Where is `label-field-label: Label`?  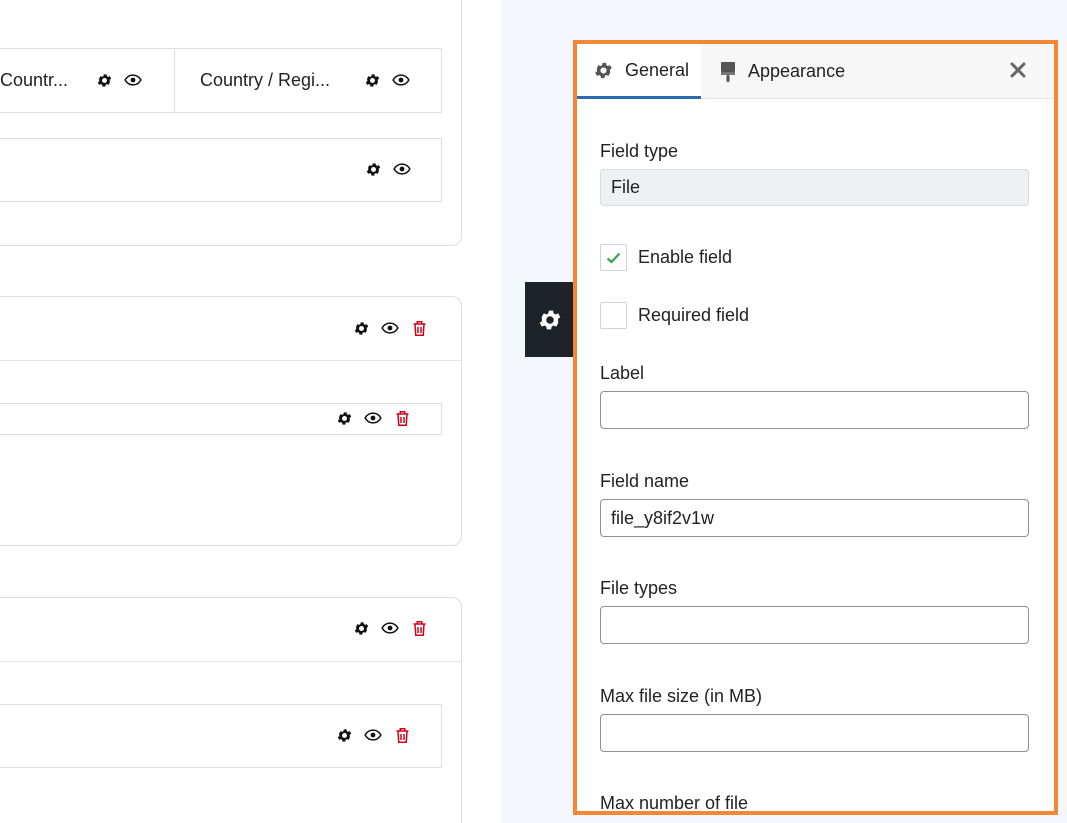
label-field-label: Label is located at coordinates (622, 373).